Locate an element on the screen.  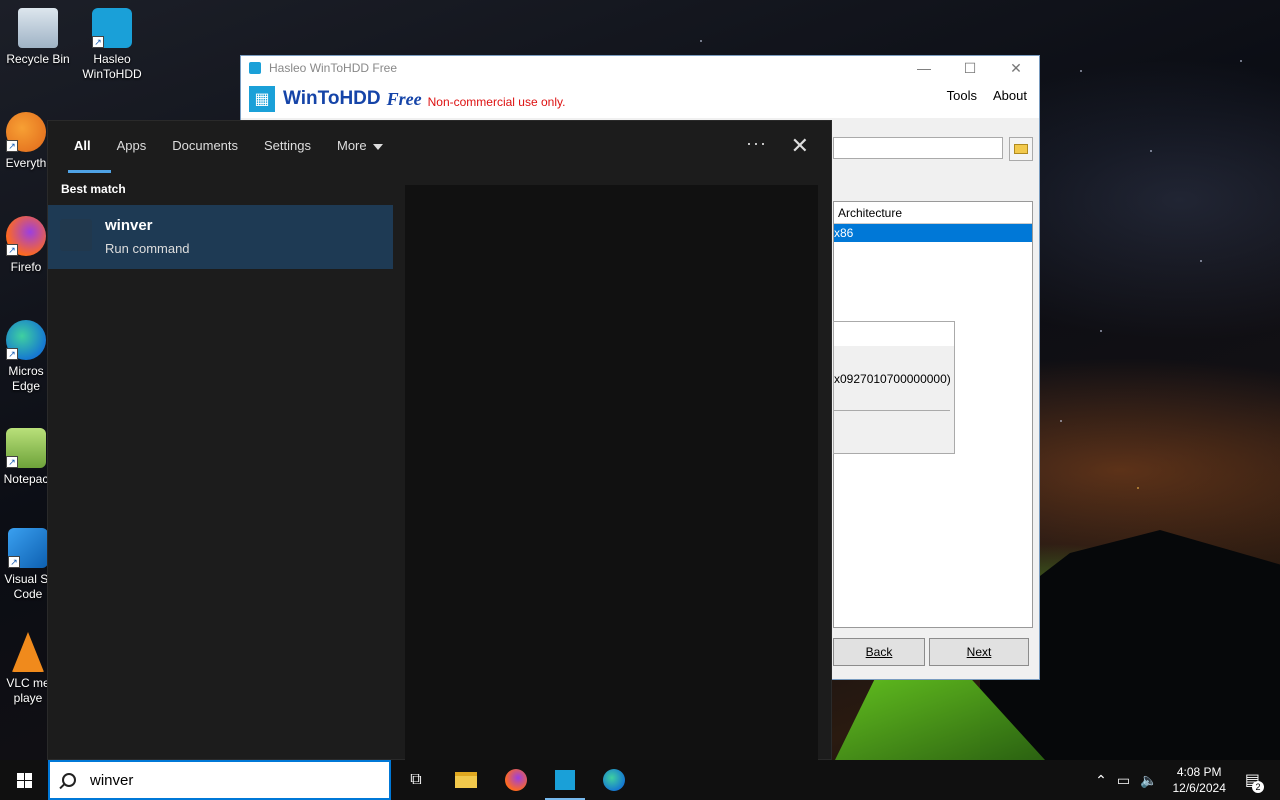
search-icon is located at coordinates (69, 780).